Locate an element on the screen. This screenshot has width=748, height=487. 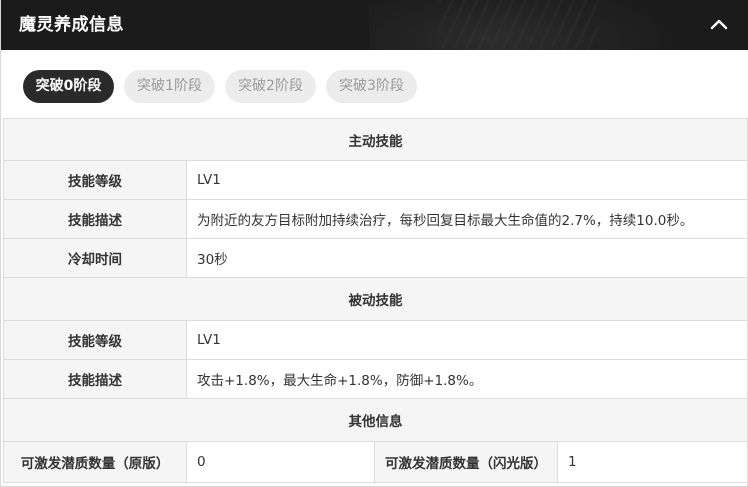
active-skill-desc-label: 技能描述 is located at coordinates (95, 219).